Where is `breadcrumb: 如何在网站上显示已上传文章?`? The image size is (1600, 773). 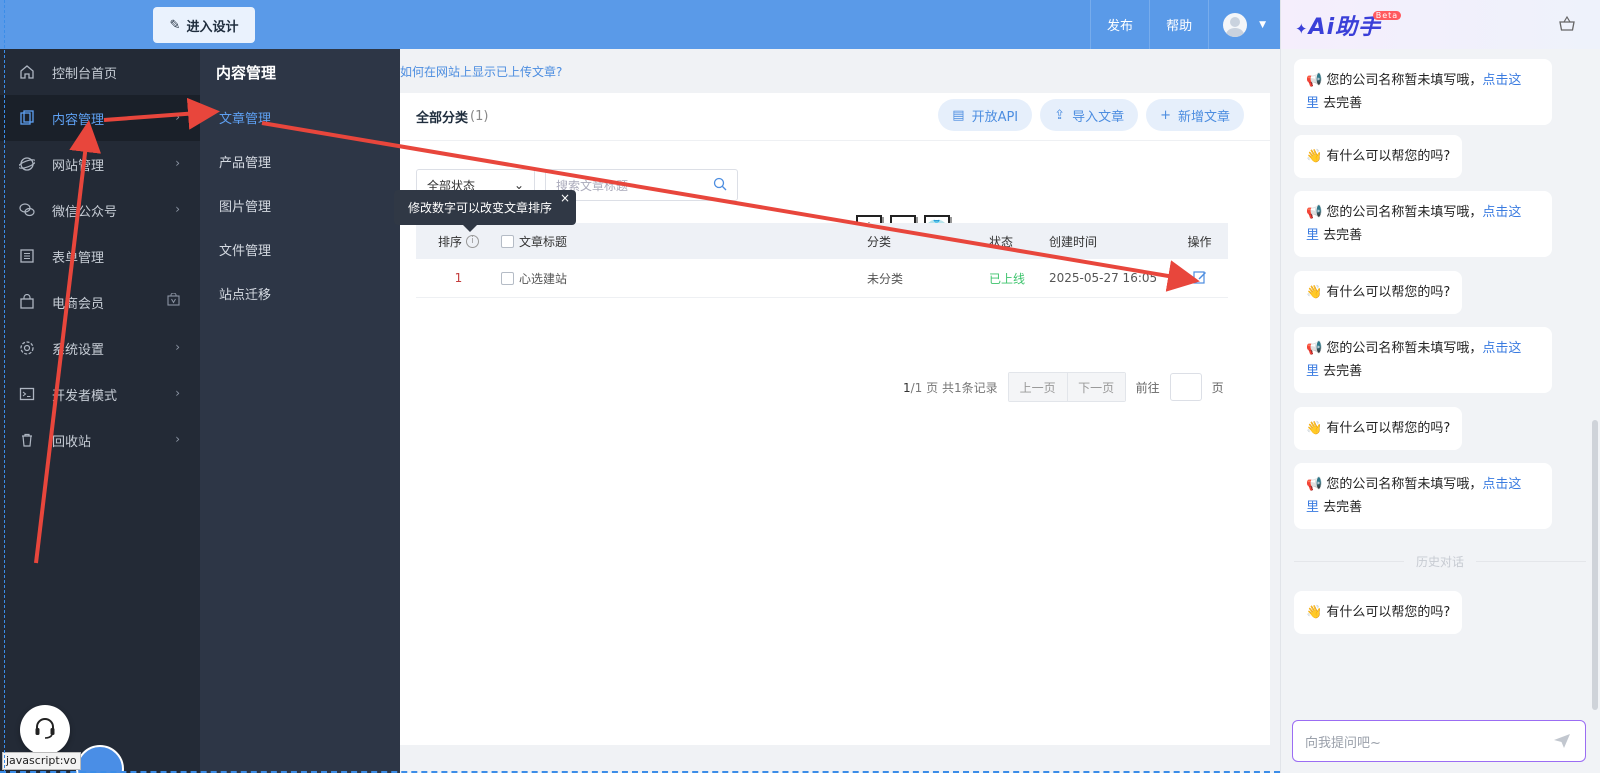
breadcrumb: 如何在网站上显示已上传文章? is located at coordinates (481, 71).